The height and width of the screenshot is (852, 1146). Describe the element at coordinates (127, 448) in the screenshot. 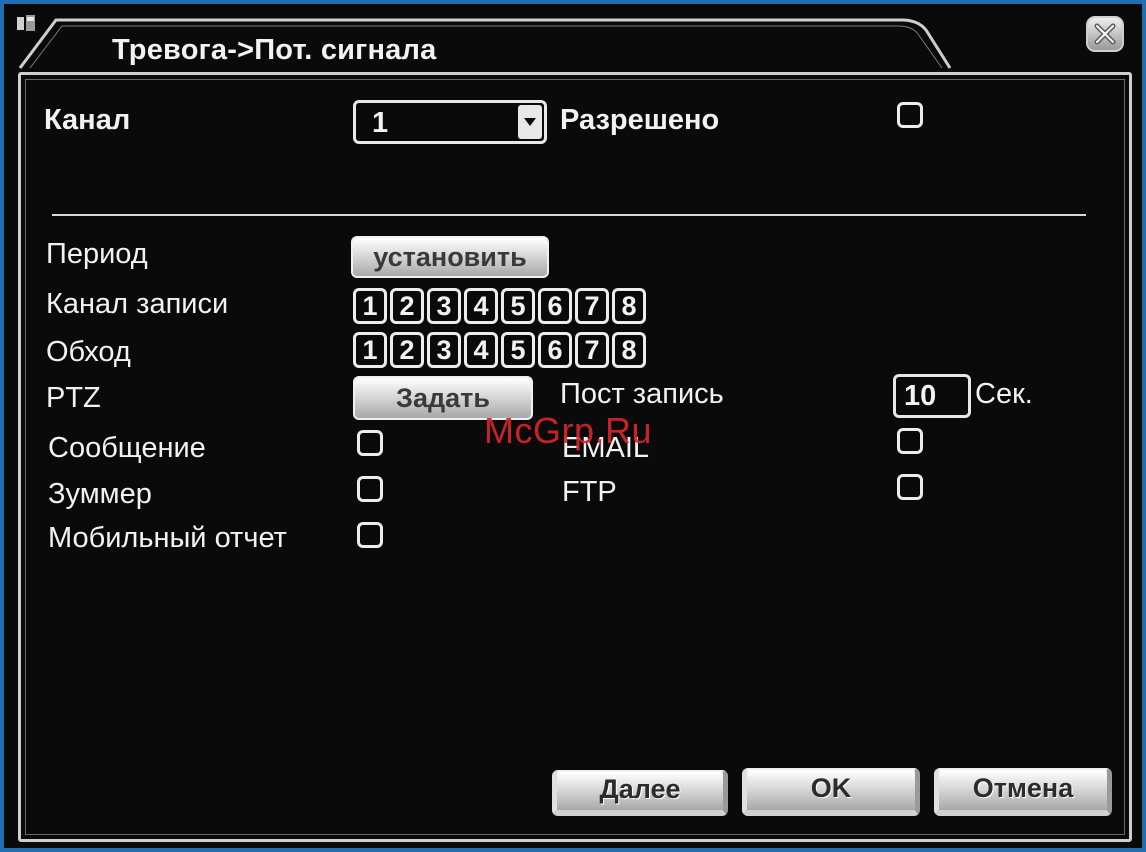

I see `message-label: Сообщение` at that location.